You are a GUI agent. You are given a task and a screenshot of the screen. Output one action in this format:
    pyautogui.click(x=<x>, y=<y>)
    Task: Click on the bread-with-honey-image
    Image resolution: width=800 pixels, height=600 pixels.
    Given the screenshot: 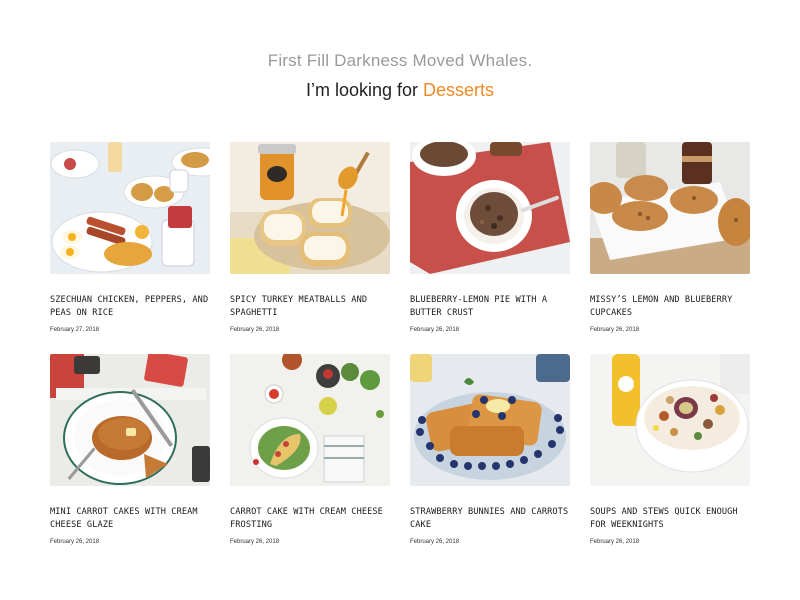 What is the action you would take?
    pyautogui.click(x=310, y=208)
    